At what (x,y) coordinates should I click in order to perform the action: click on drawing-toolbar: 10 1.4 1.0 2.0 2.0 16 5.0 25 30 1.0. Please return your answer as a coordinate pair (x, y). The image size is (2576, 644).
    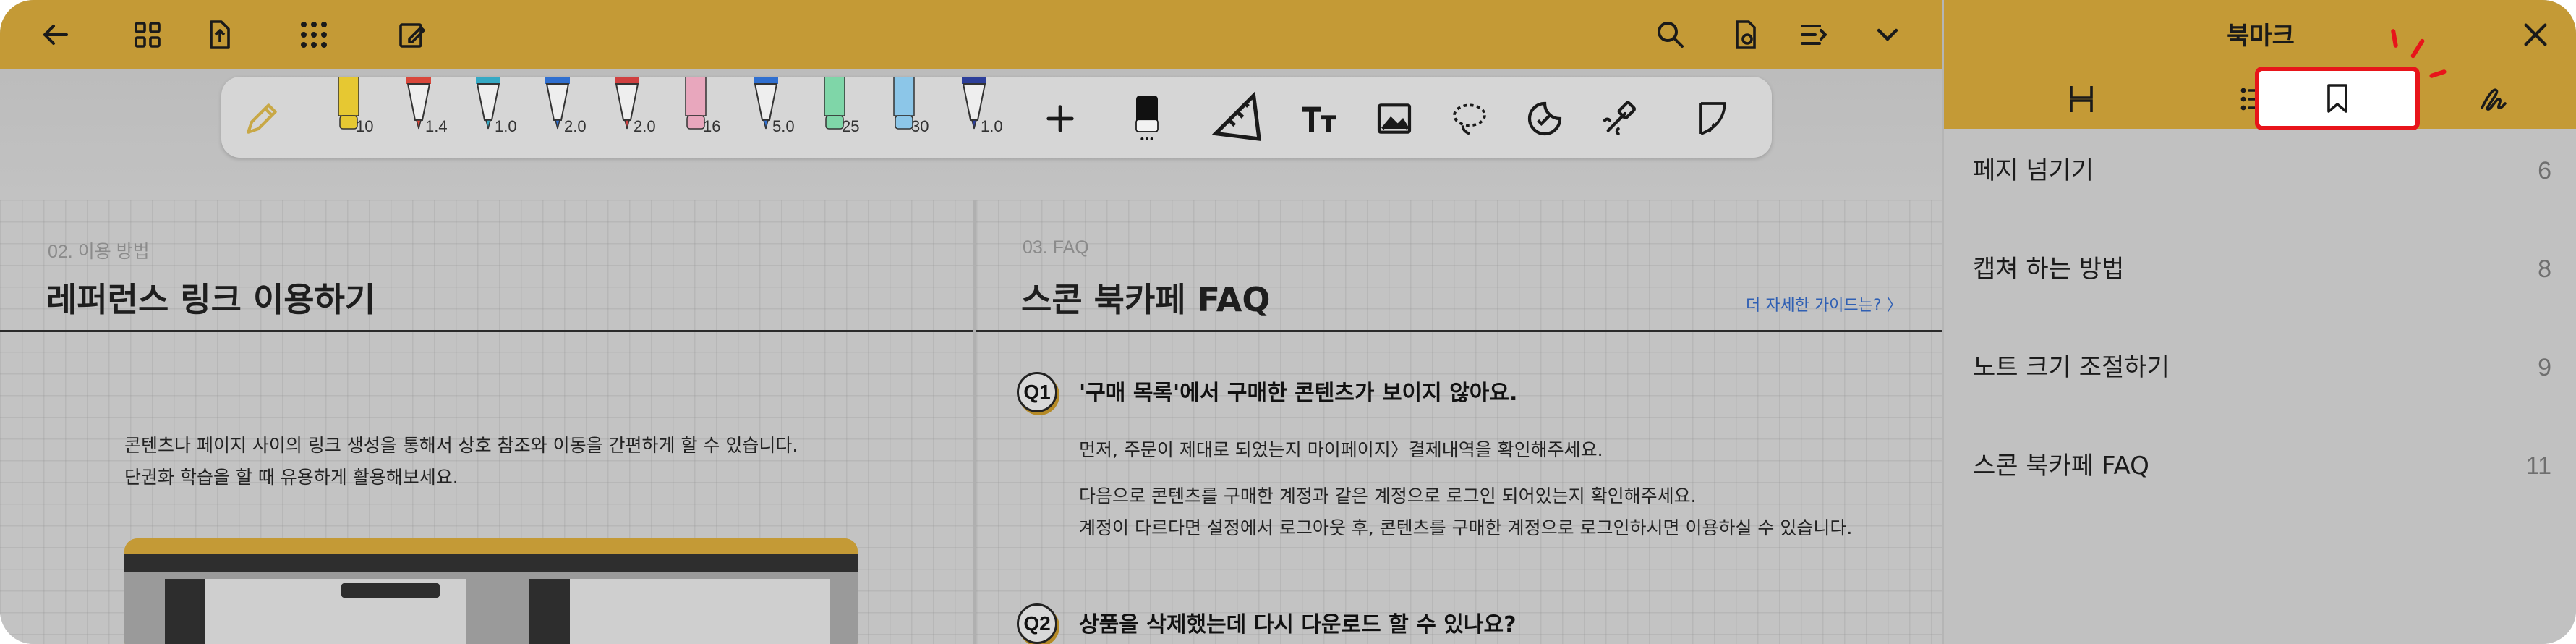
    Looking at the image, I should click on (997, 117).